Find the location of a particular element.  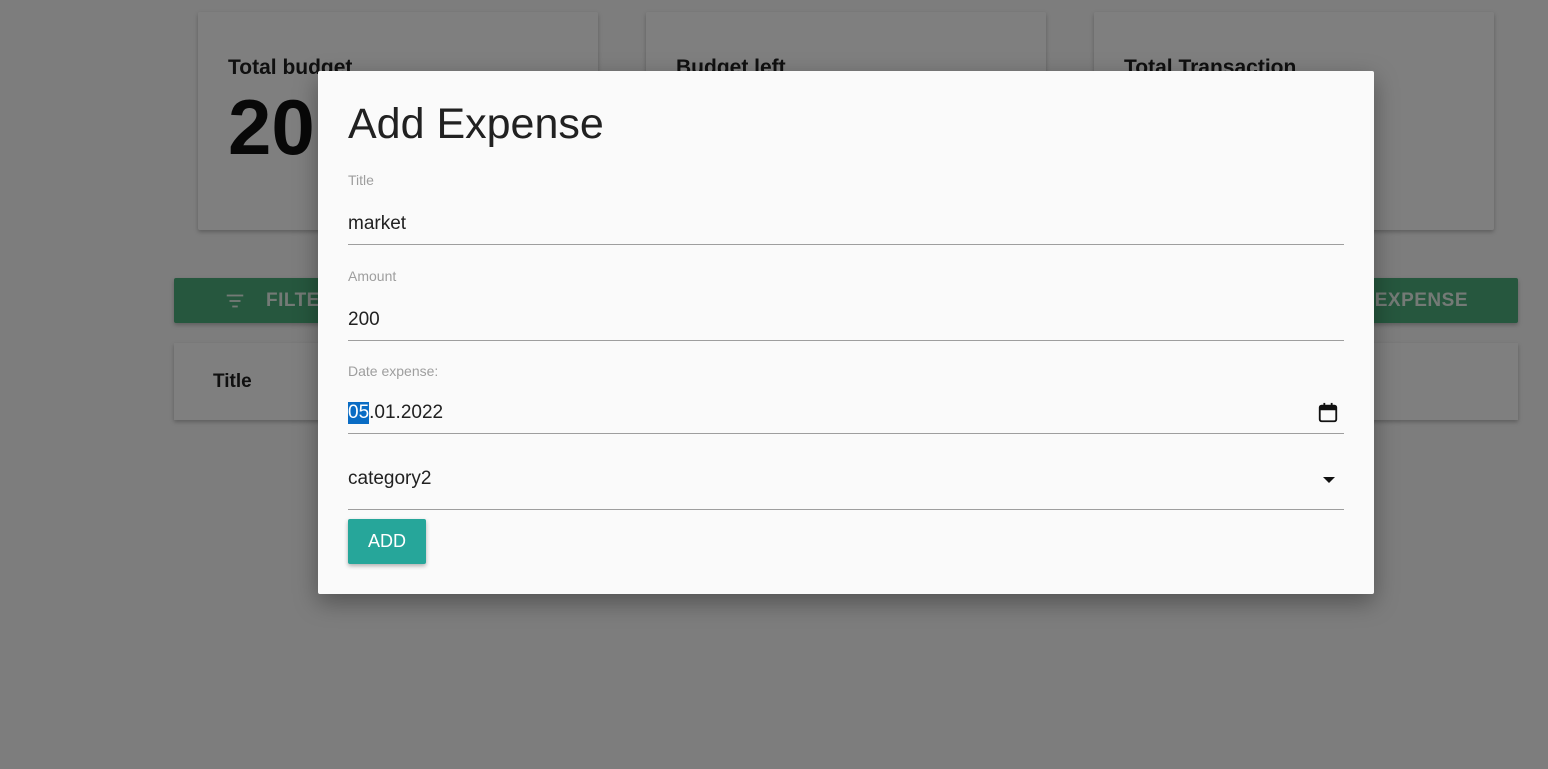

date-field: Date expense: 05.01.2022 is located at coordinates (846, 398).